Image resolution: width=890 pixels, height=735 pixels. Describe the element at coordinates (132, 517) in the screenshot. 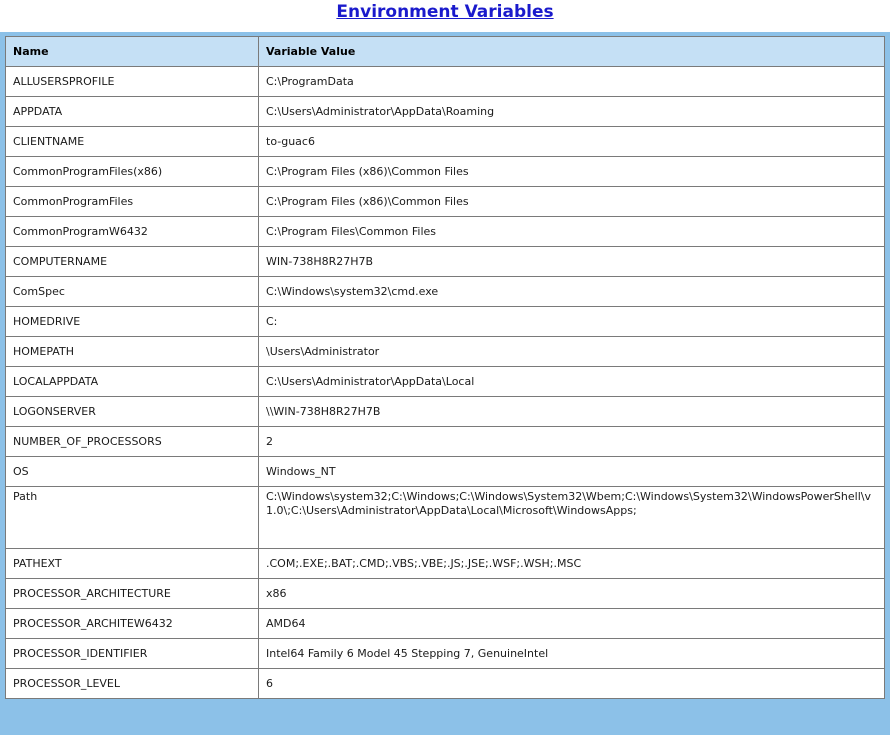

I see `var-name: Path` at that location.